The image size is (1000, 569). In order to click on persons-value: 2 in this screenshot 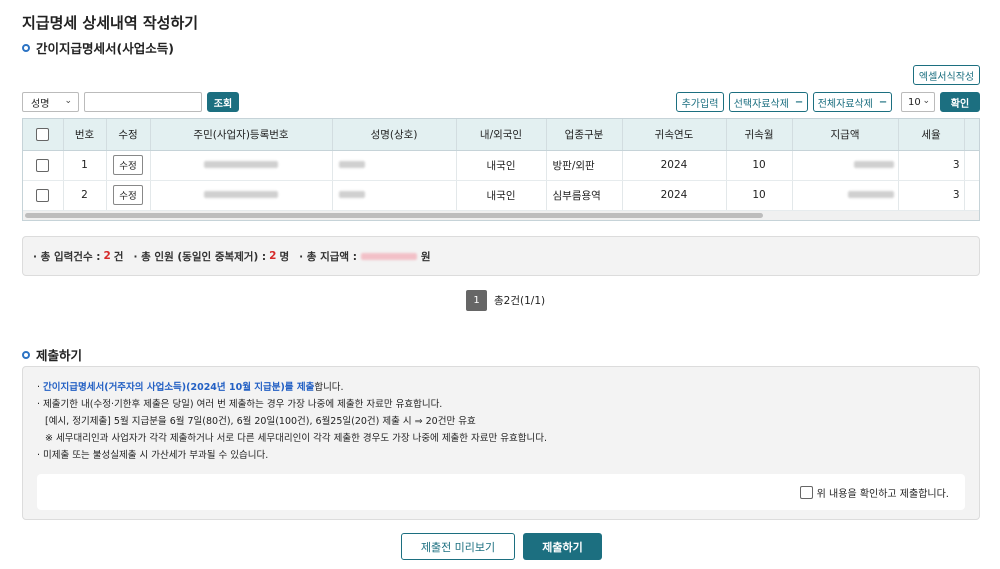, I will do `click(273, 256)`.